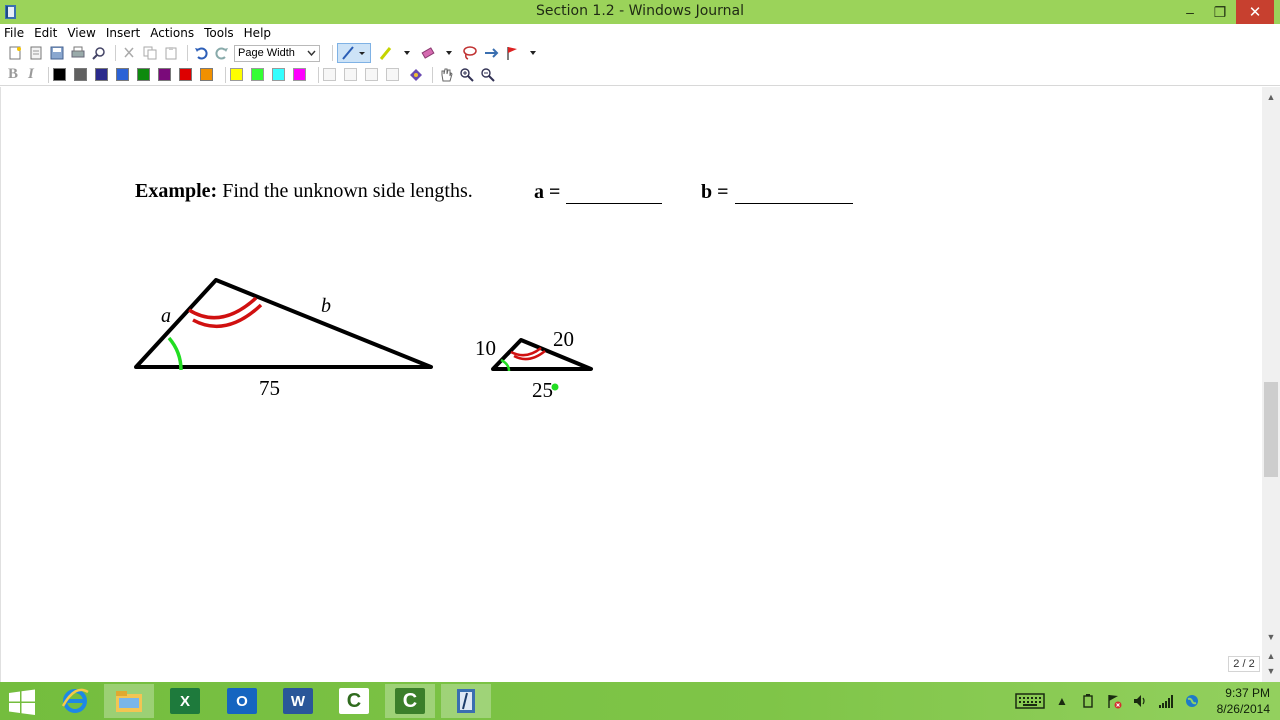 The height and width of the screenshot is (720, 1280). What do you see at coordinates (31, 74) in the screenshot?
I see `italic-button: I` at bounding box center [31, 74].